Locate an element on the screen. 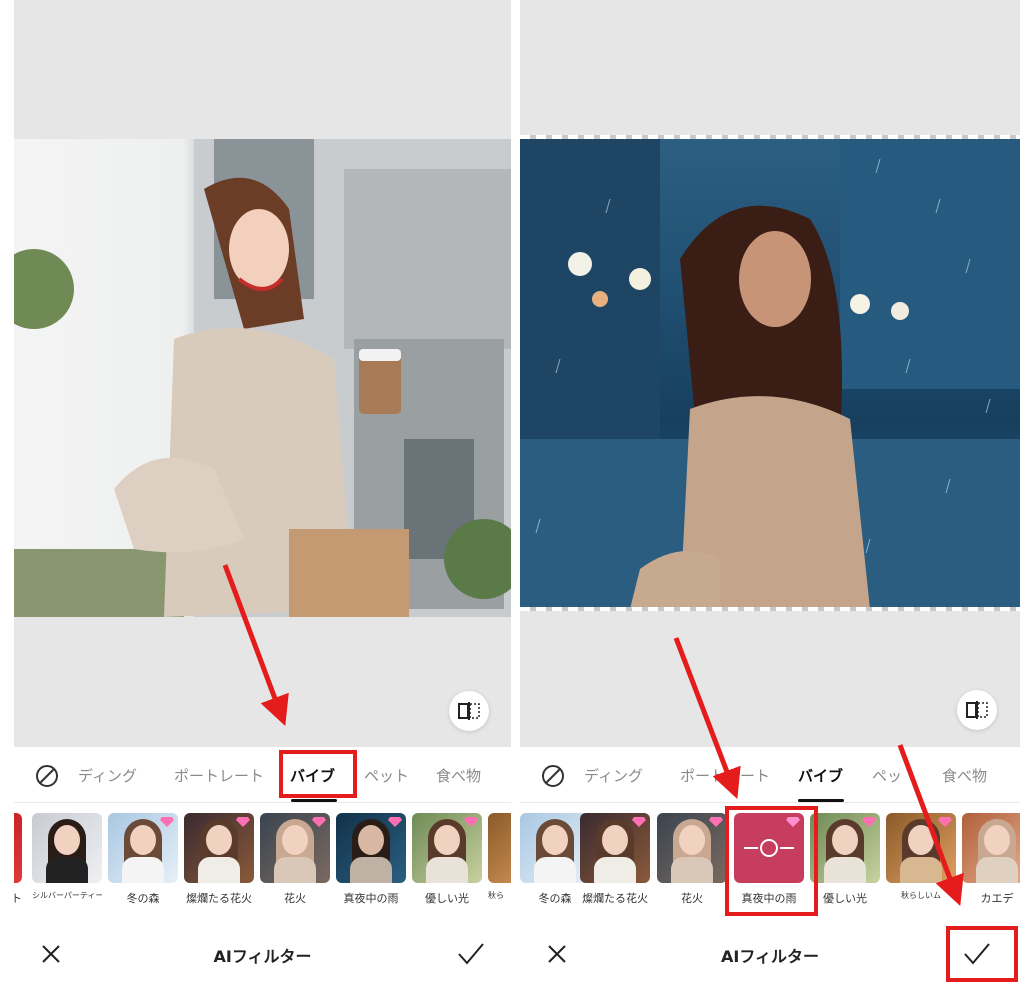 This screenshot has width=1034, height=1004. arrow-to-vibe-tab is located at coordinates (255, 645).